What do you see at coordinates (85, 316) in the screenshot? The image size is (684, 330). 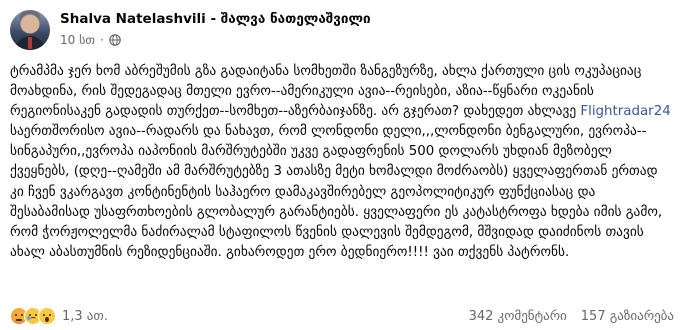 I see `reaction-count: 1,3 ათ.` at bounding box center [85, 316].